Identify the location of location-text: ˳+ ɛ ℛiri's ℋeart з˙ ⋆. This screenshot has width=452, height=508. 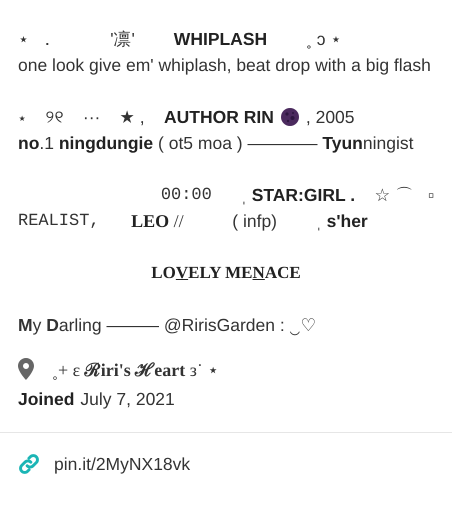
(135, 370).